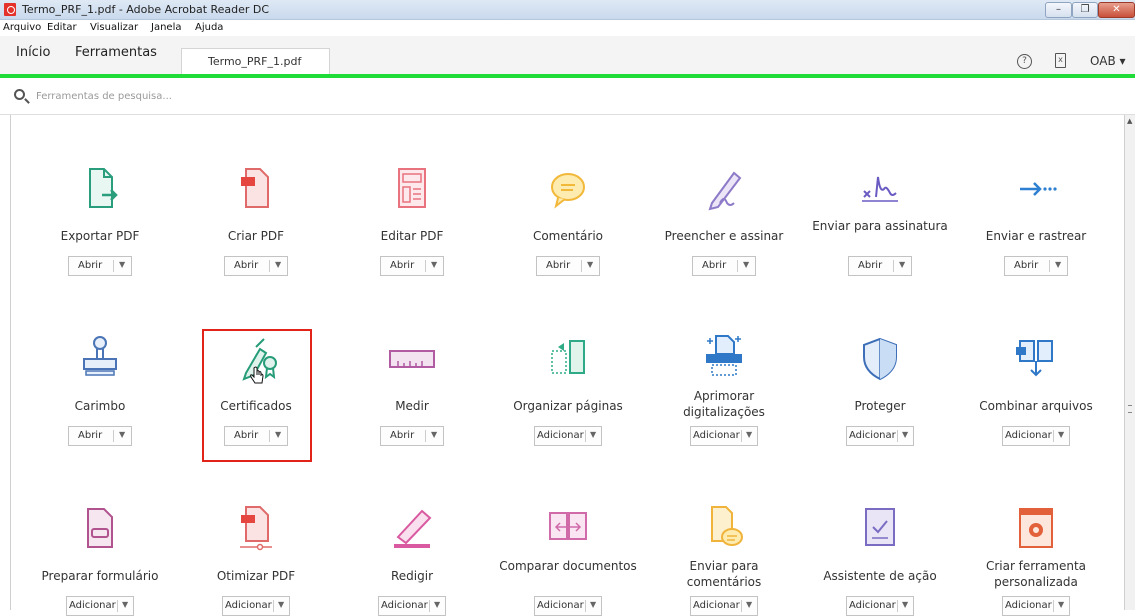 The width and height of the screenshot is (1135, 616). What do you see at coordinates (257, 395) in the screenshot?
I see `highlight-box` at bounding box center [257, 395].